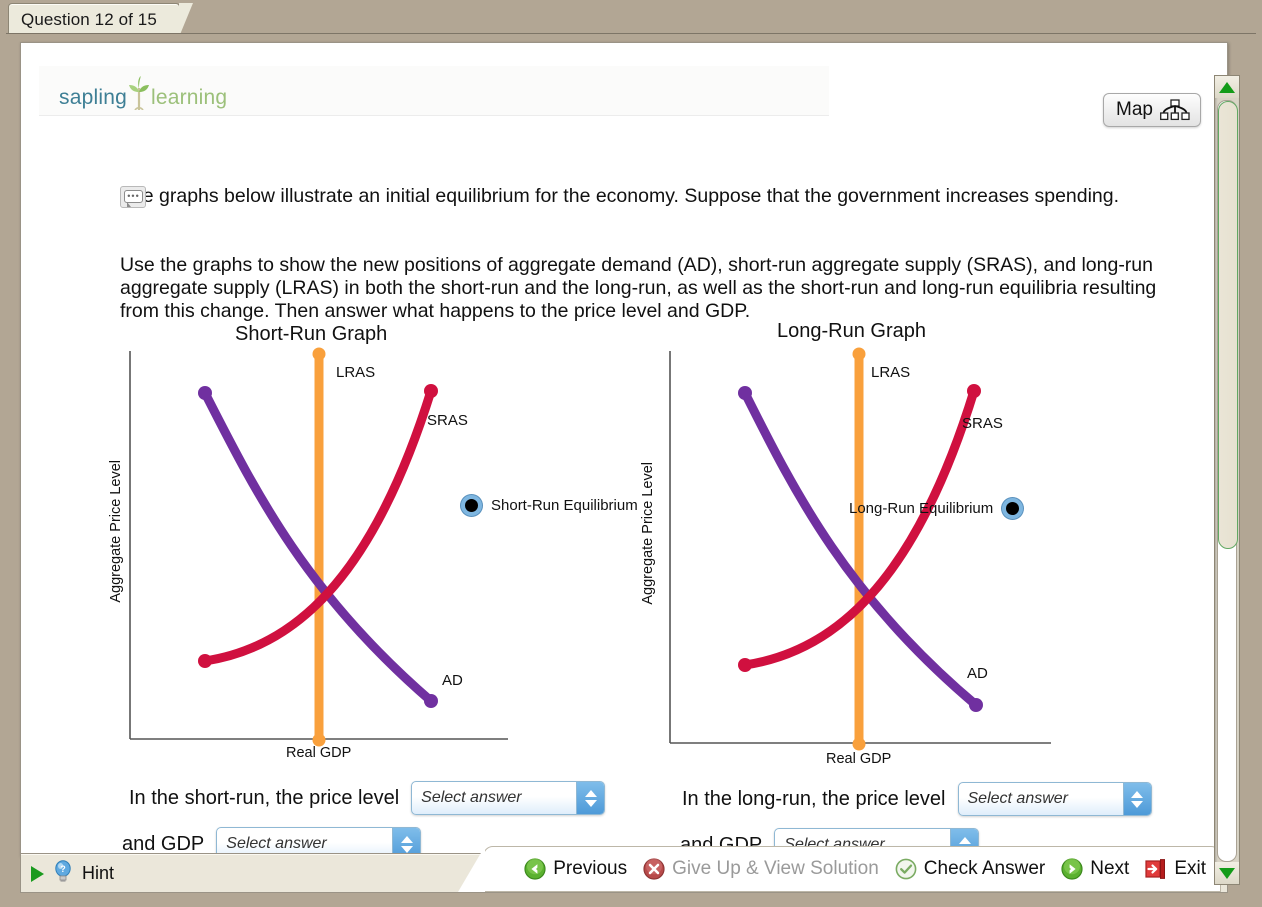 Image resolution: width=1262 pixels, height=907 pixels. What do you see at coordinates (98, 873) in the screenshot?
I see `hint-label: Hint` at bounding box center [98, 873].